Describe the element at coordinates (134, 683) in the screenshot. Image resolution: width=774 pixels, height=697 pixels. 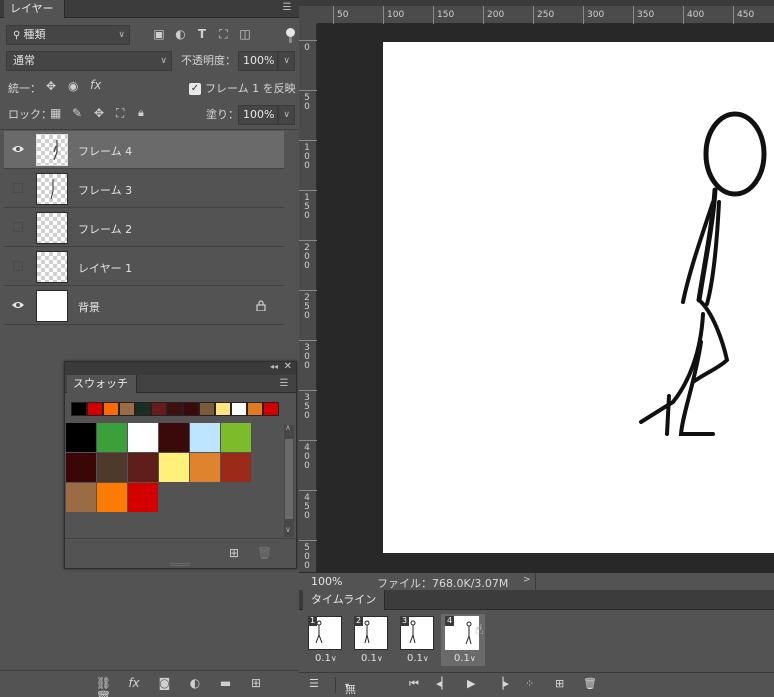
I see `fx-icon: fx` at that location.